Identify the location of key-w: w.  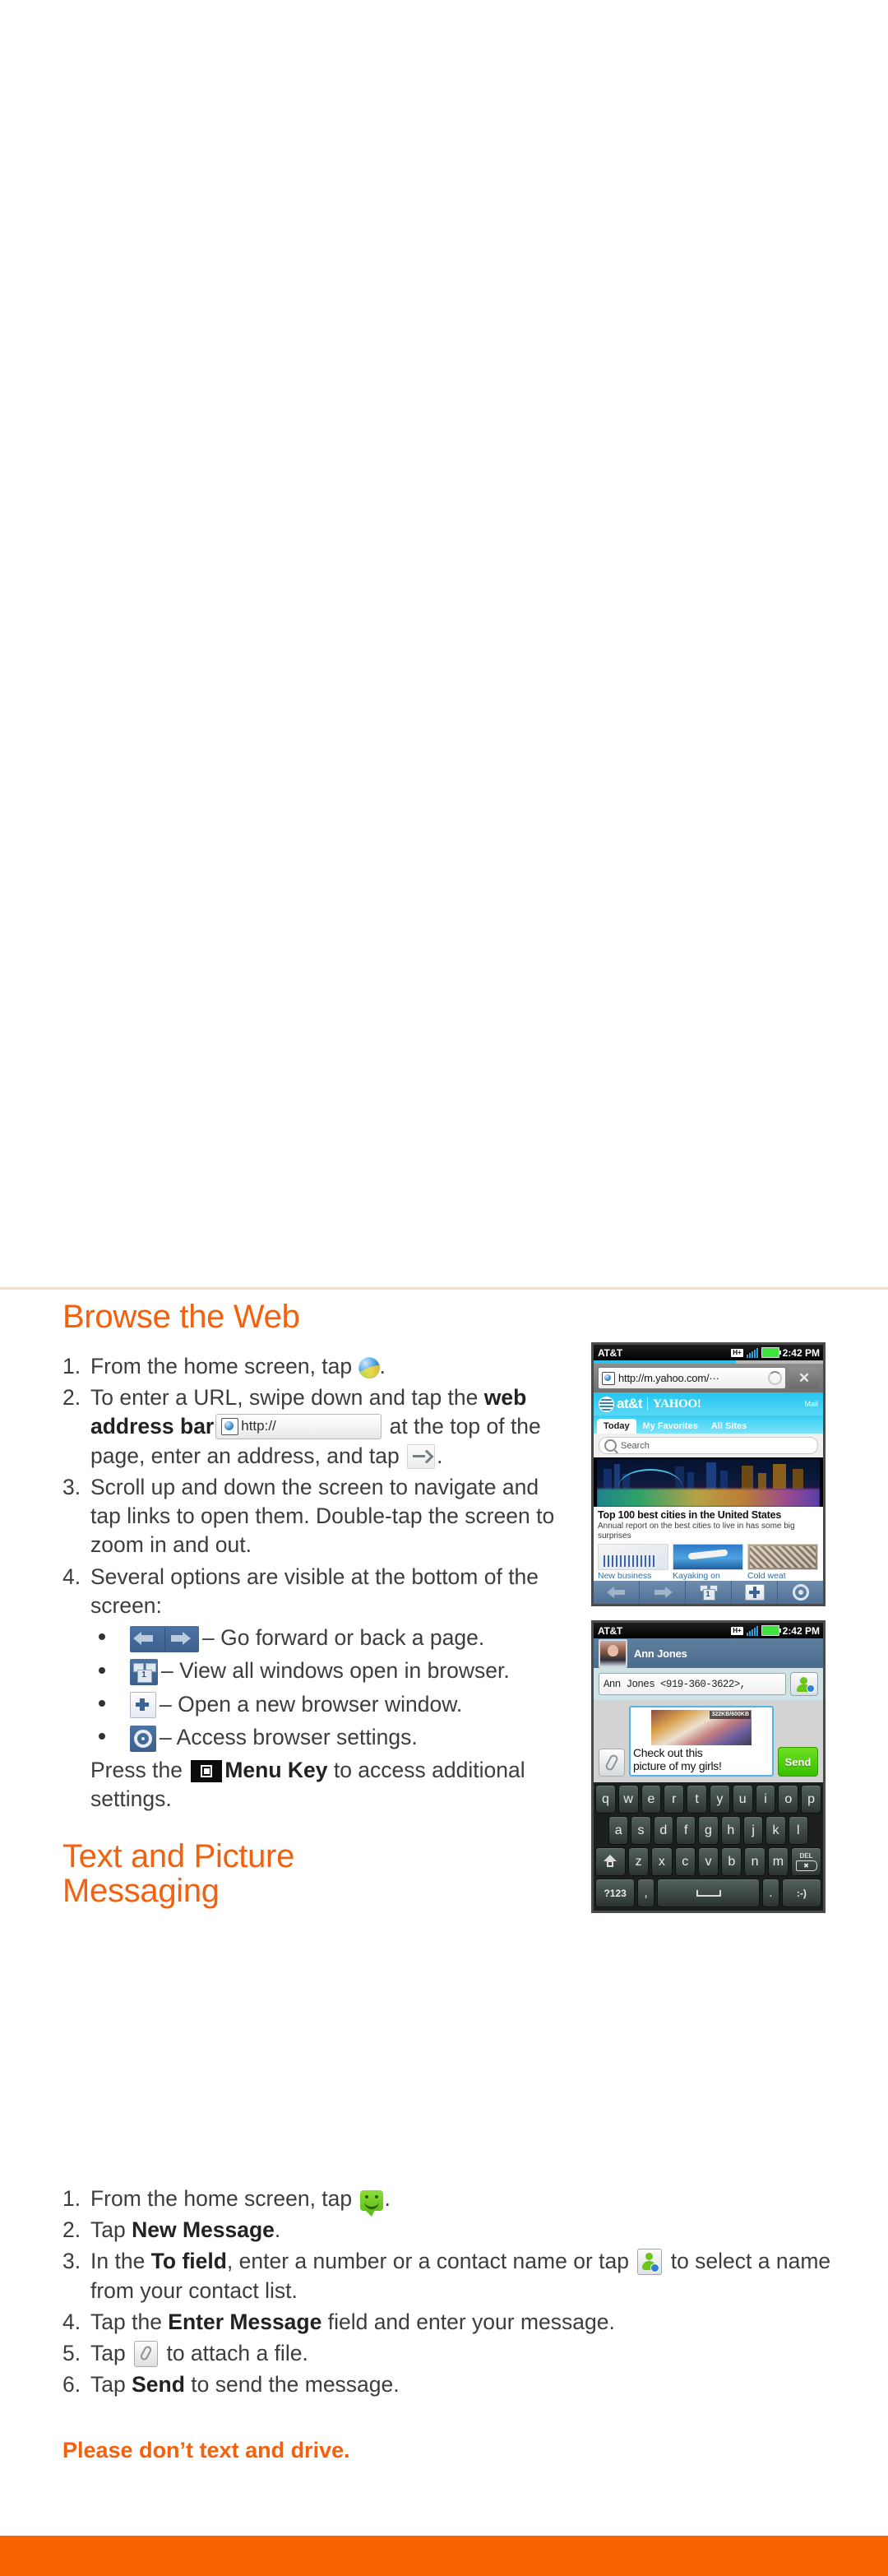
(628, 1800).